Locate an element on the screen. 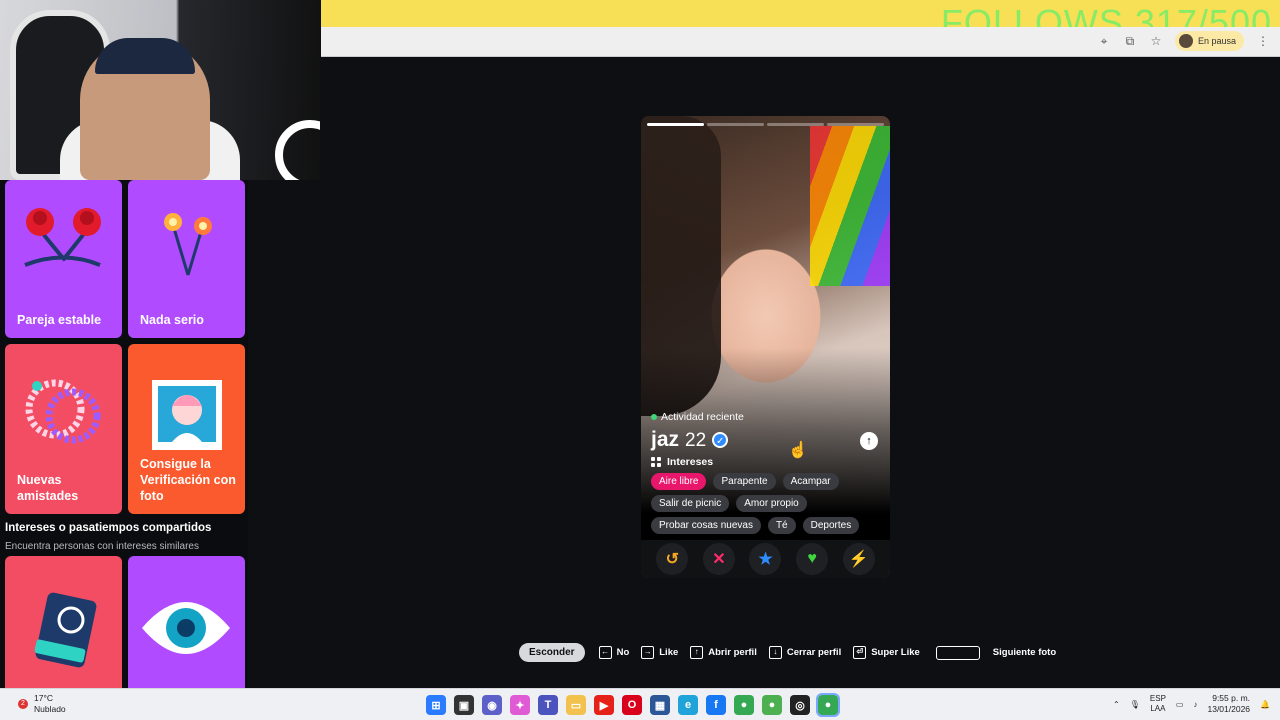 The image size is (1280, 720). friendship-bracelets-icon is located at coordinates (63, 411).